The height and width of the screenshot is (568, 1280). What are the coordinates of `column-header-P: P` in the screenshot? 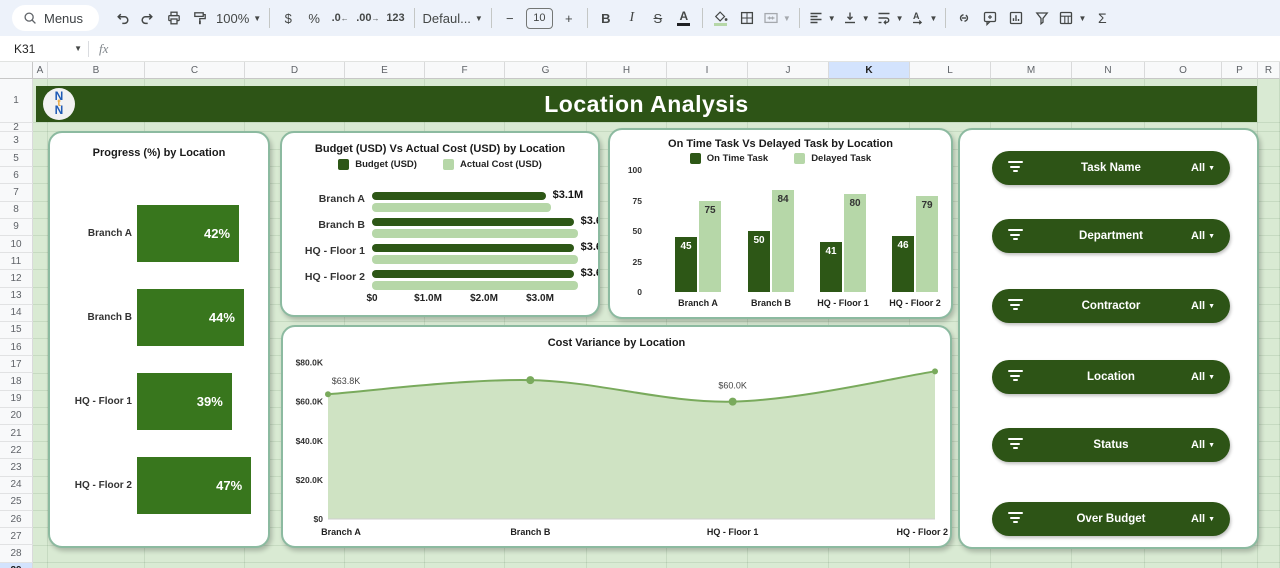 It's located at (1240, 70).